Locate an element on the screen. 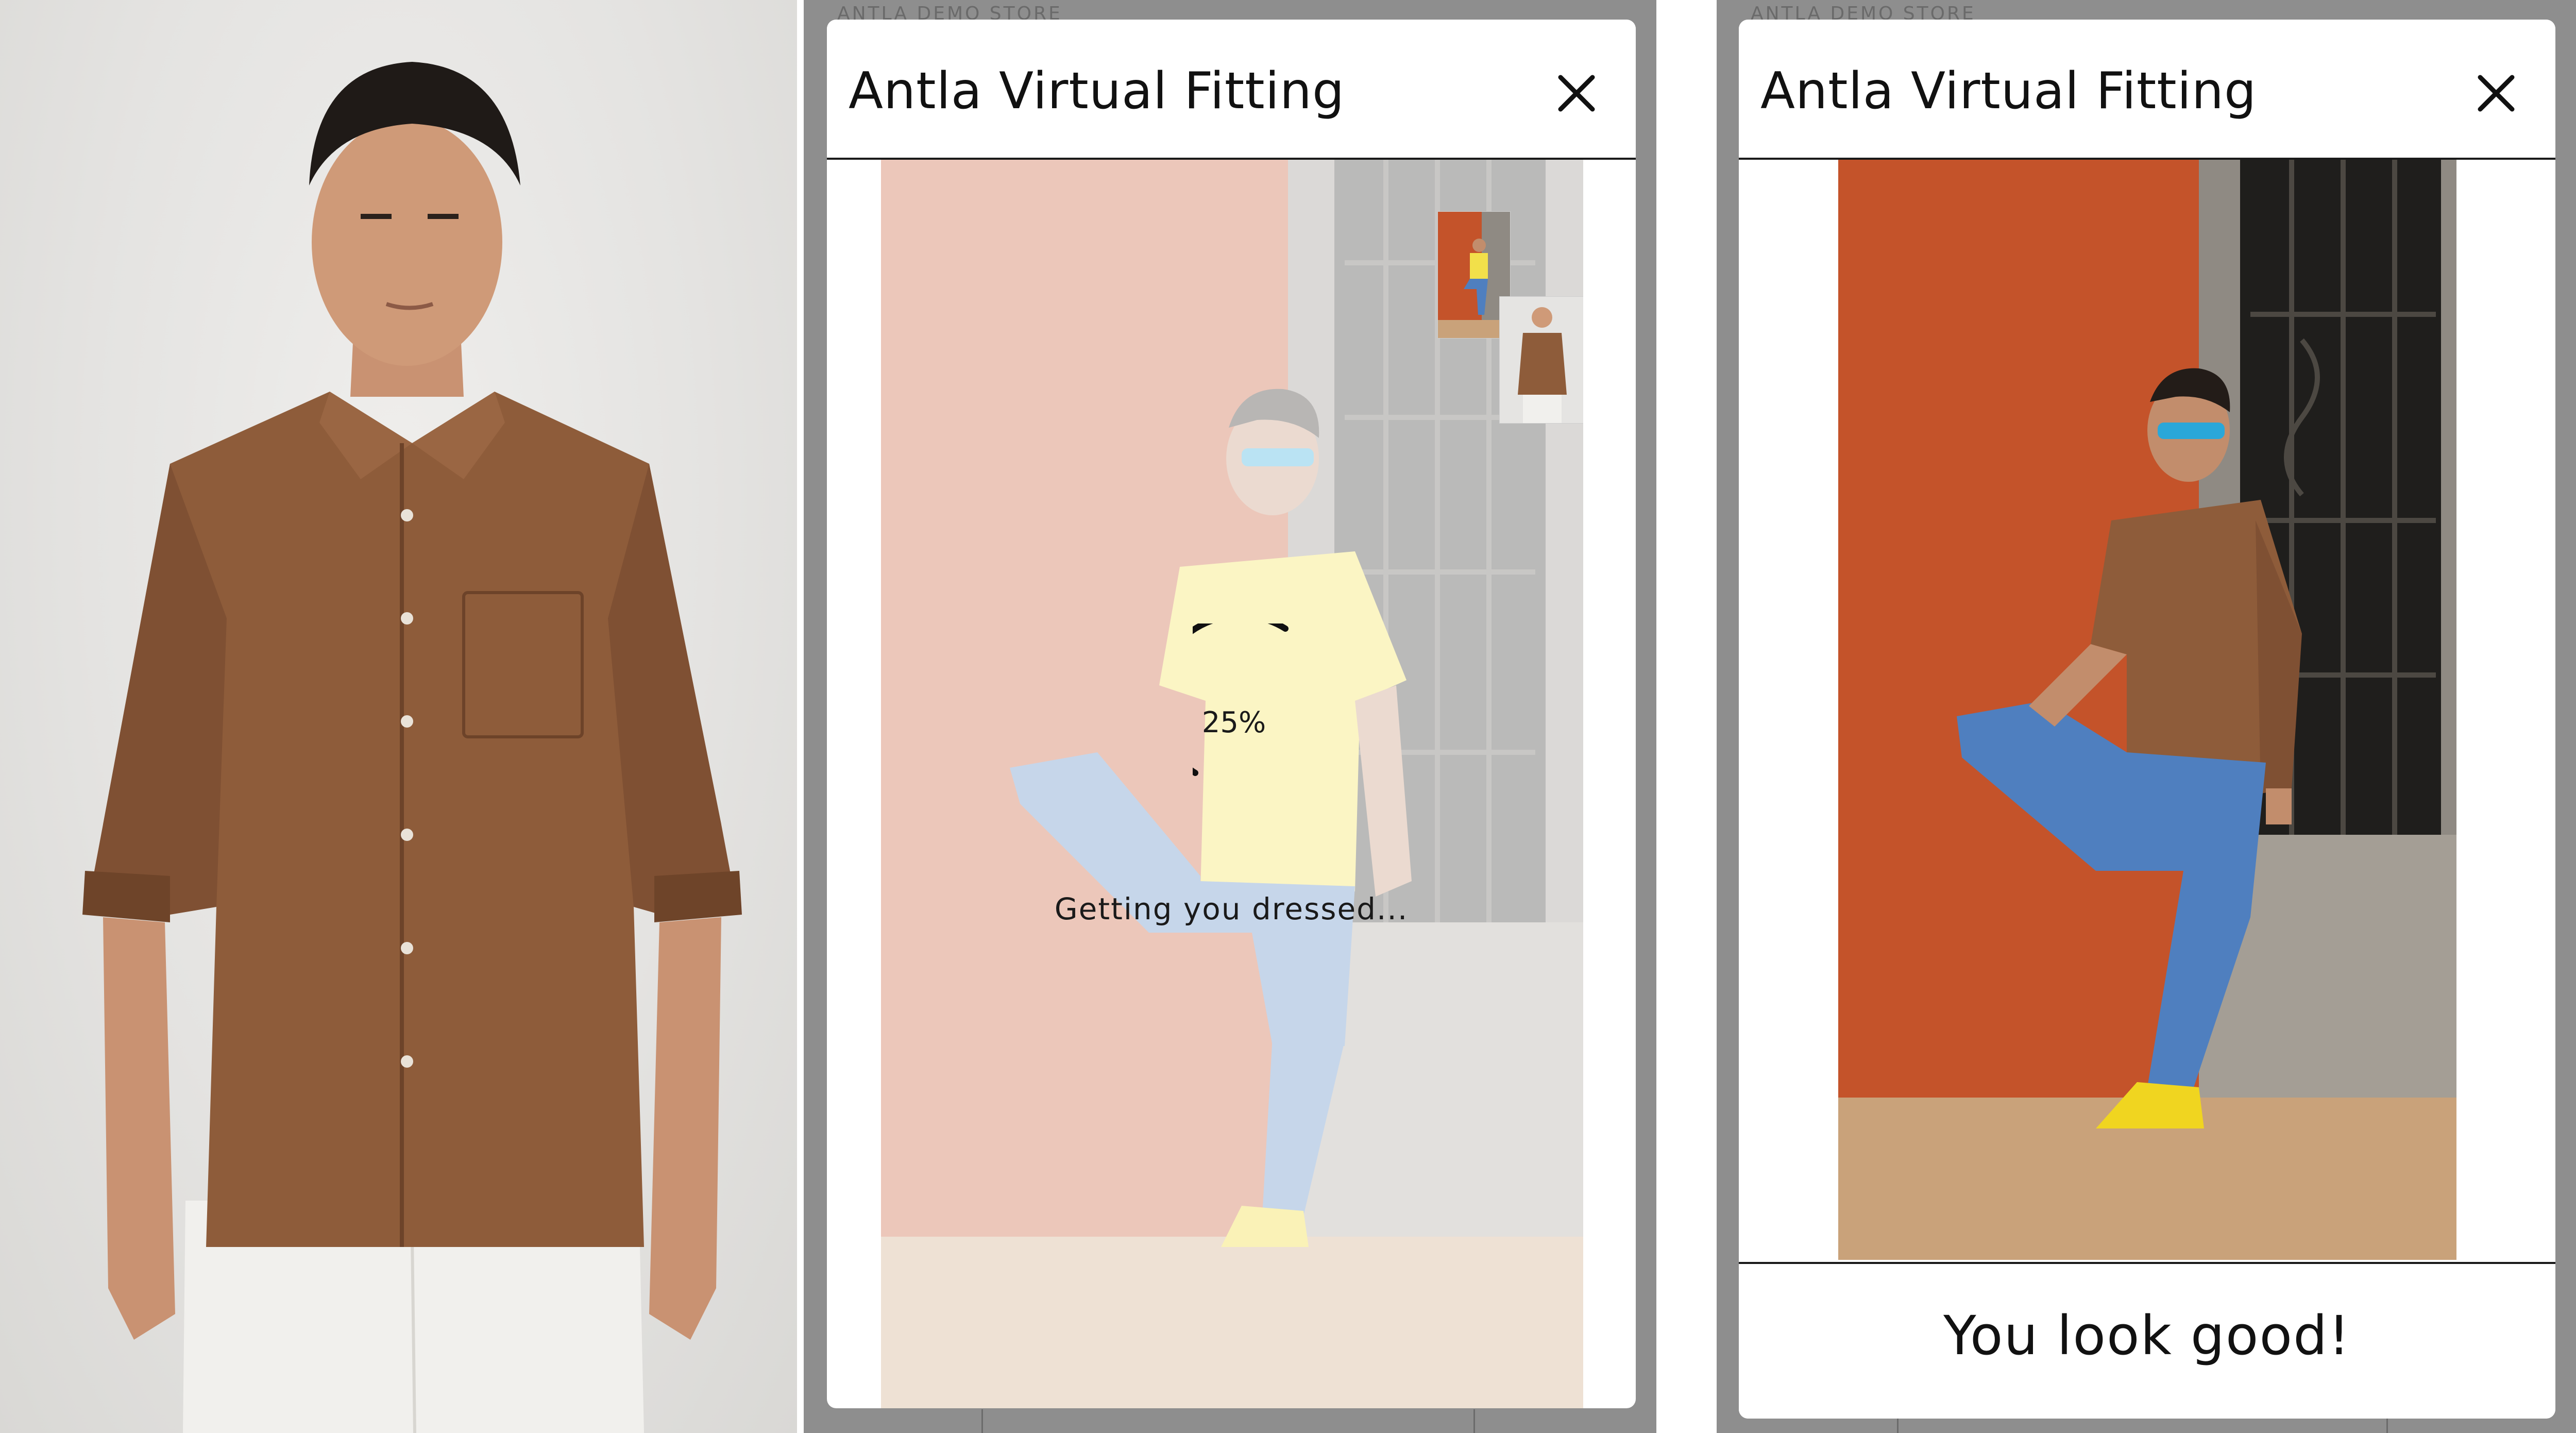 This screenshot has width=2576, height=1433. loading-spinner-icon is located at coordinates (1241, 699).